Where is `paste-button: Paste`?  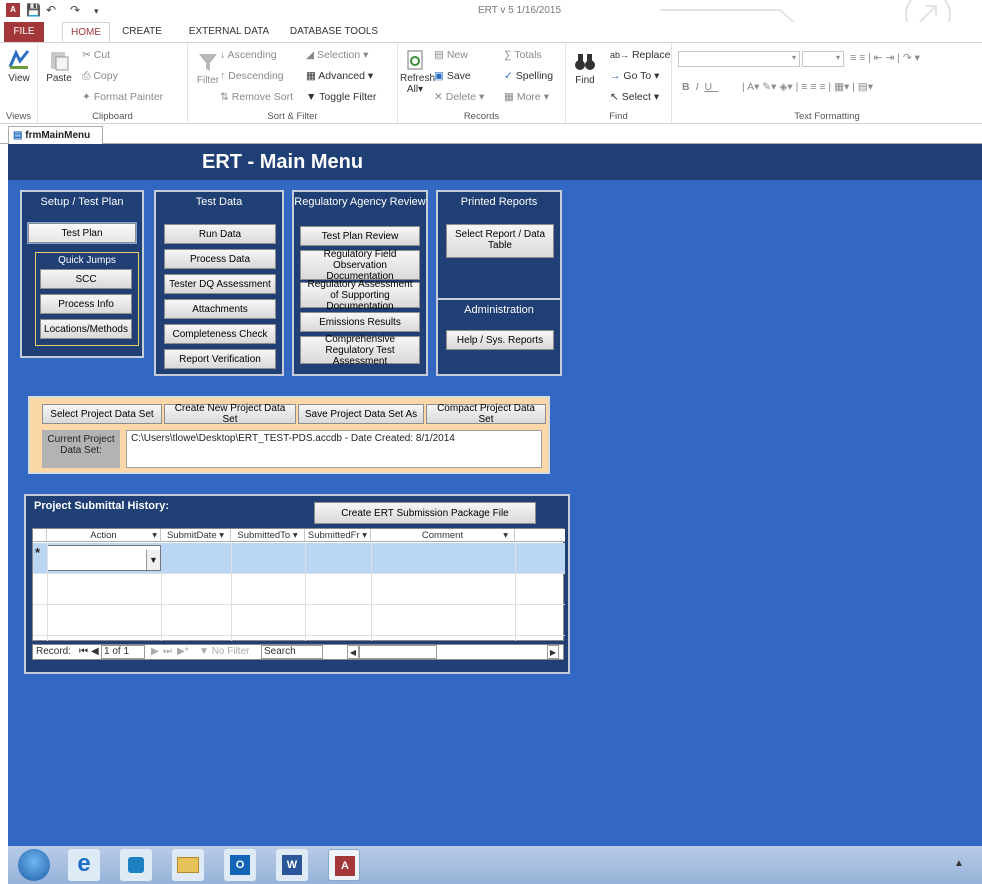 paste-button: Paste is located at coordinates (59, 66).